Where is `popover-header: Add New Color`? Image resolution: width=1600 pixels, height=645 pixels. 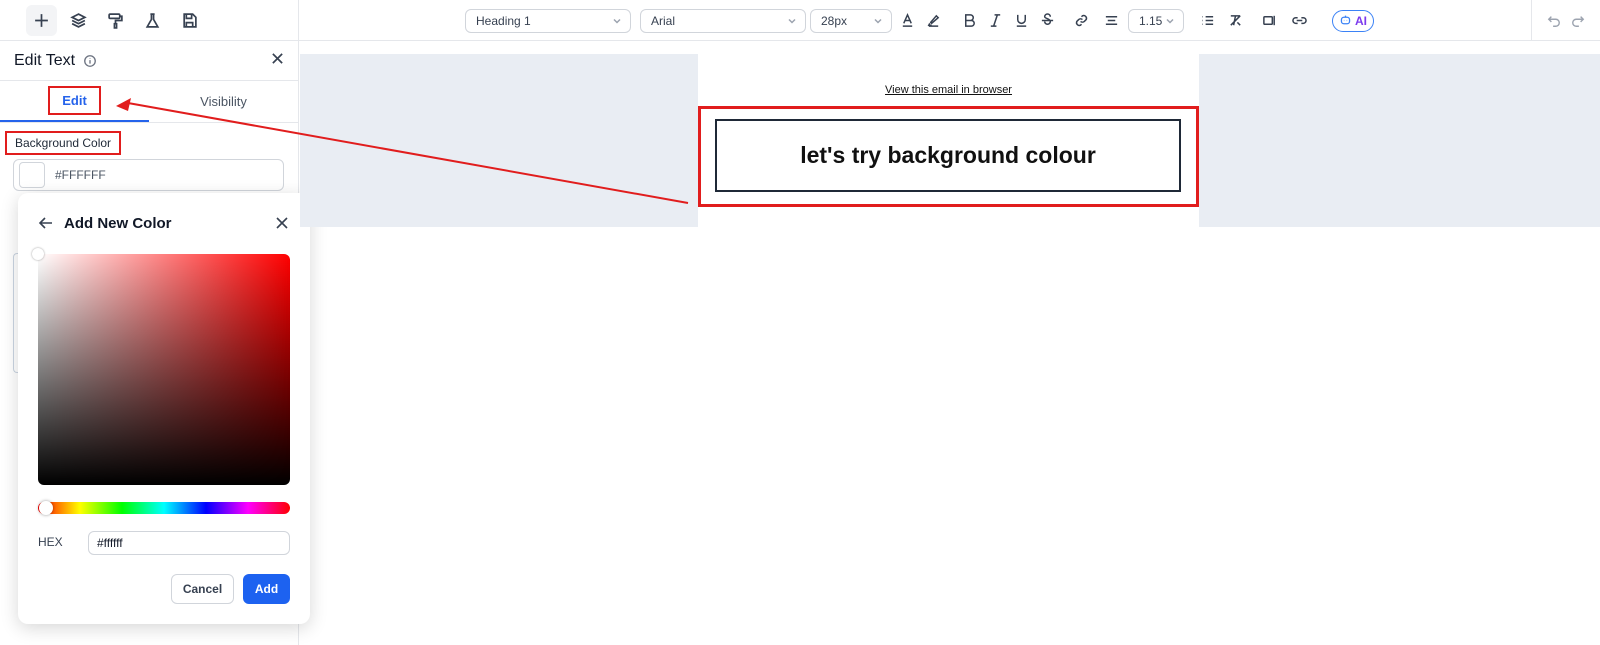 popover-header: Add New Color is located at coordinates (164, 223).